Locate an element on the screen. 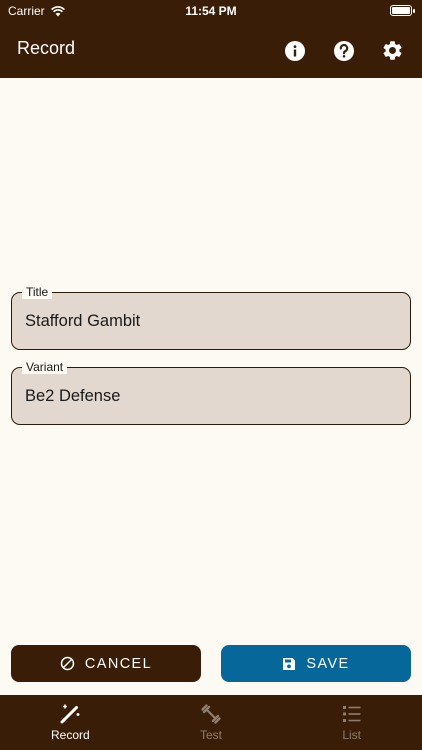  tab-test-label: Test is located at coordinates (211, 735).